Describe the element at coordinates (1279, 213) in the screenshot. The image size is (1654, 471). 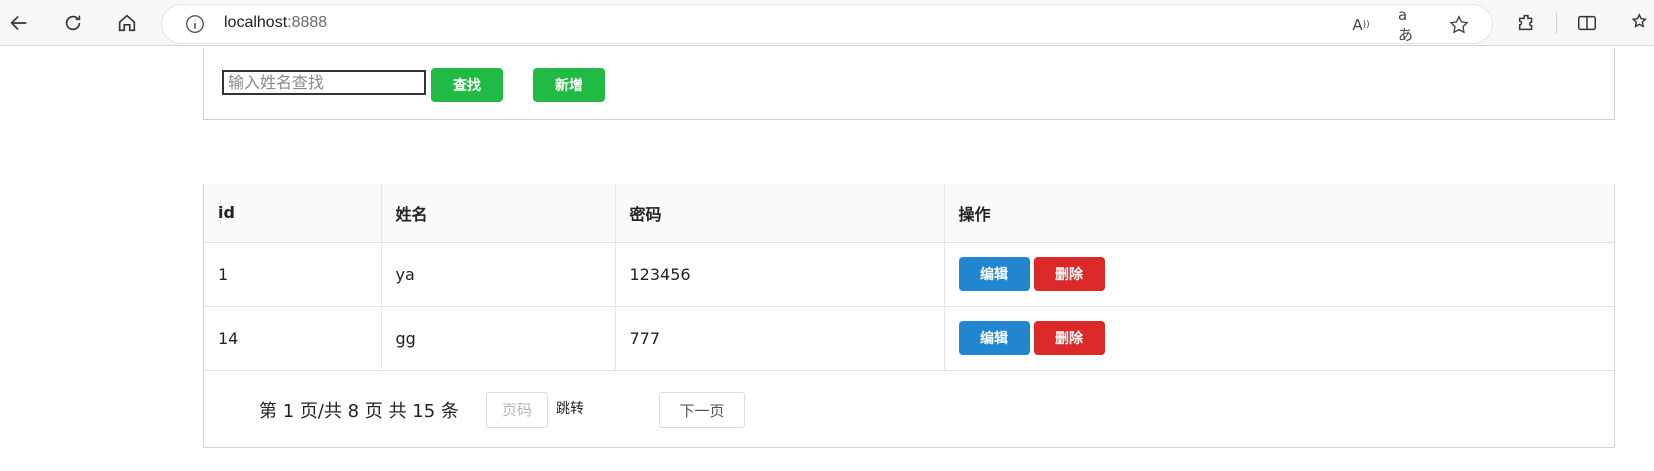
I see `column-header-actions: 操作` at that location.